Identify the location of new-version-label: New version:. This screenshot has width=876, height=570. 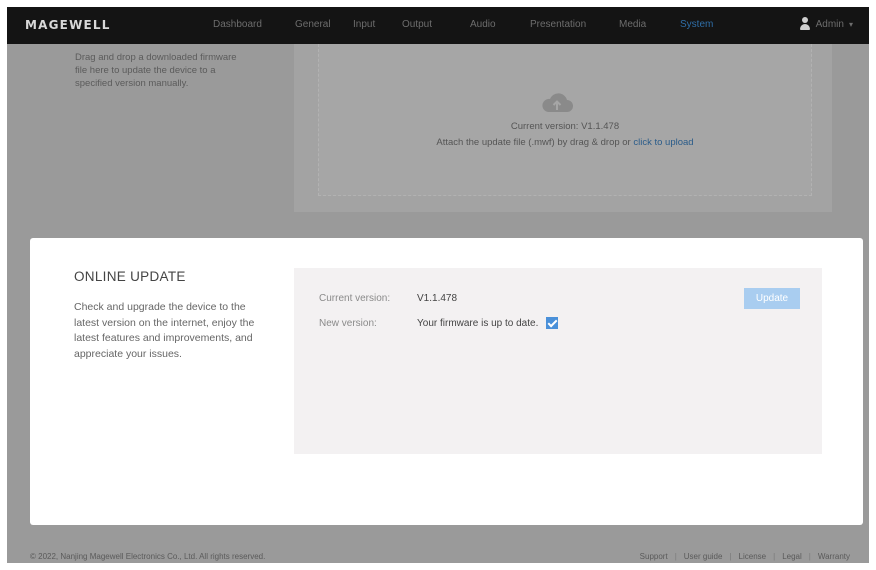
(348, 323).